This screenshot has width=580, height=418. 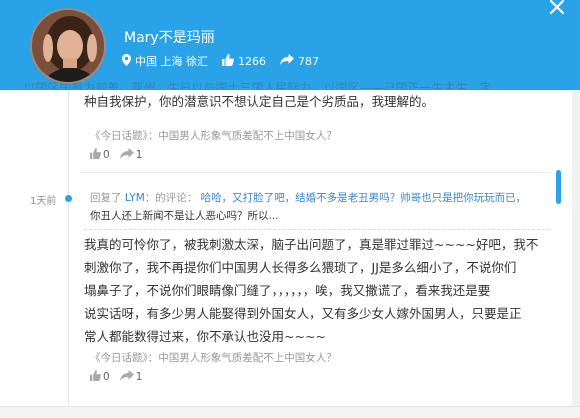 I want to click on post-text-line: 种自我保护，你的潜意识不想认定自己是个劣质品，我理解的。, so click(x=259, y=101).